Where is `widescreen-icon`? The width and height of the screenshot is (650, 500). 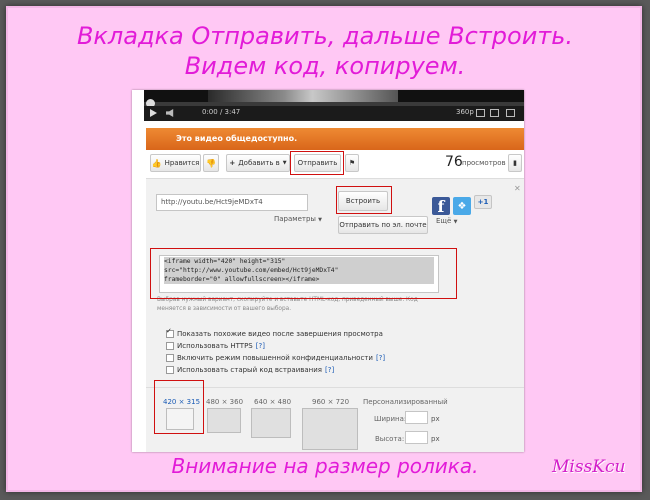 widescreen-icon is located at coordinates (494, 113).